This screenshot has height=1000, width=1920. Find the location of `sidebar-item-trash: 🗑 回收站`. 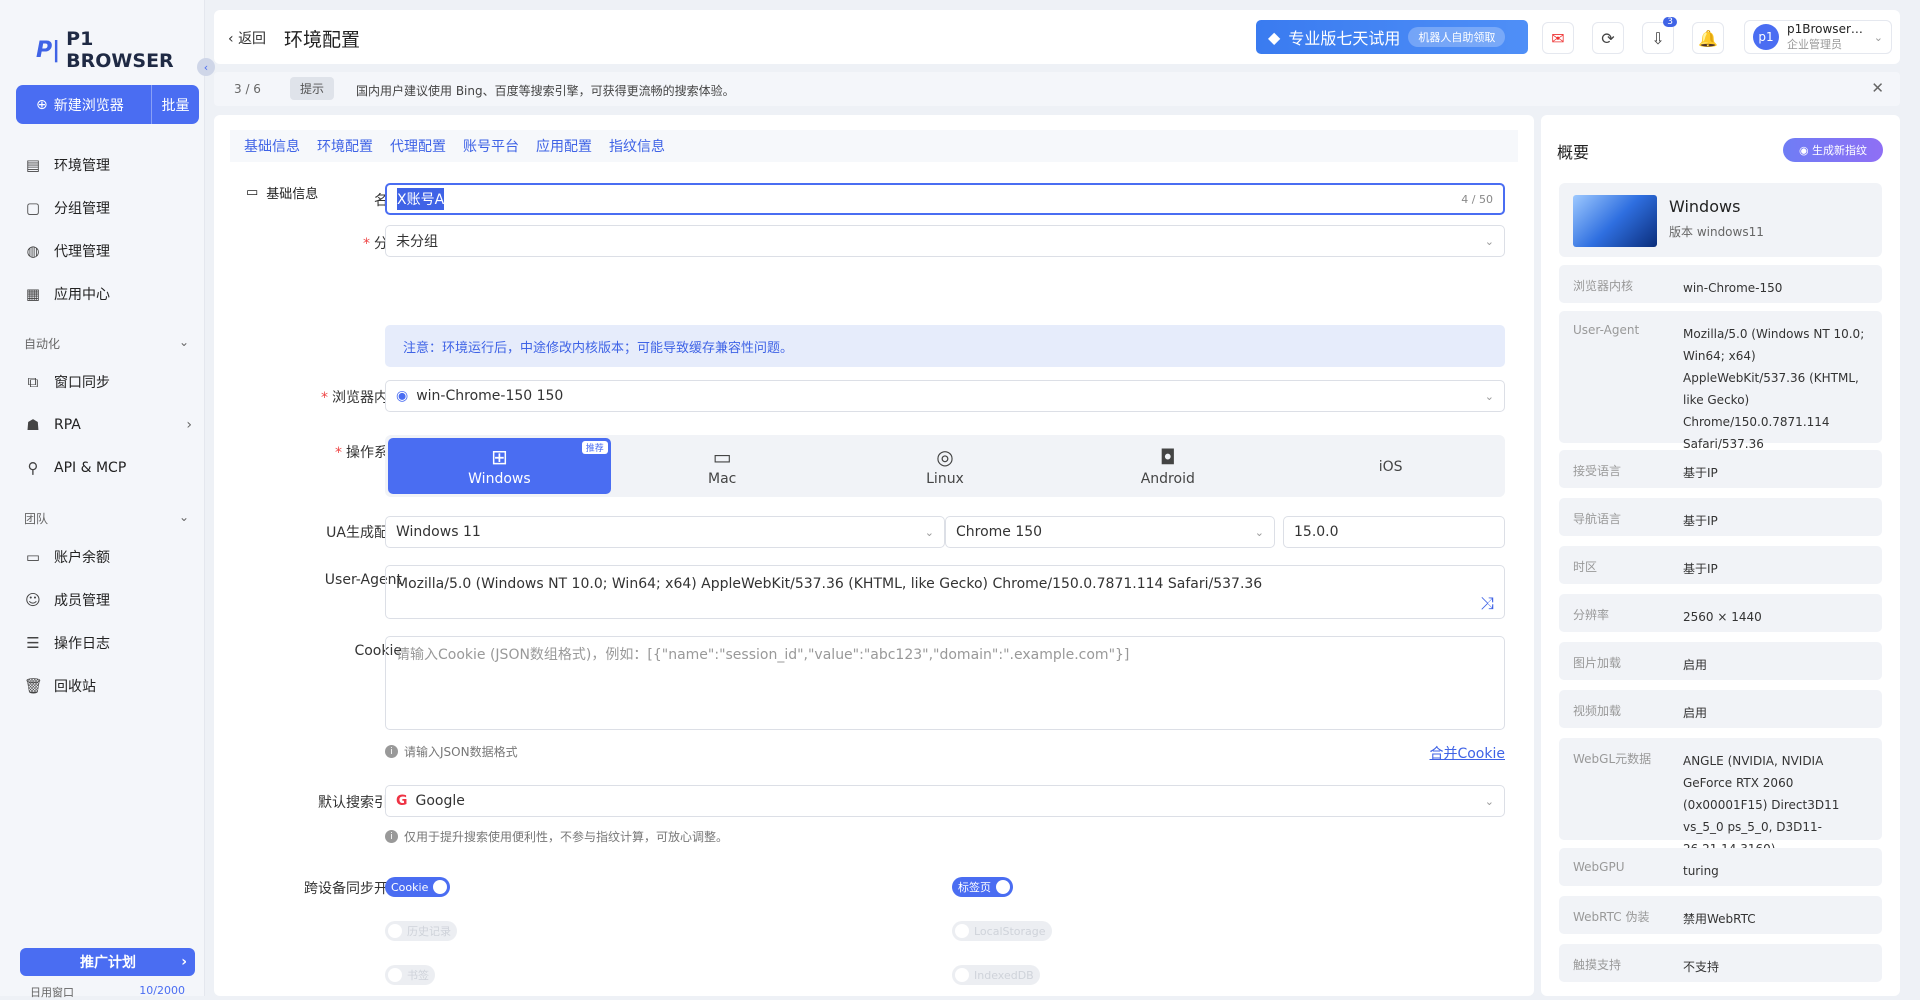

sidebar-item-trash: 🗑 回收站 is located at coordinates (108, 686).